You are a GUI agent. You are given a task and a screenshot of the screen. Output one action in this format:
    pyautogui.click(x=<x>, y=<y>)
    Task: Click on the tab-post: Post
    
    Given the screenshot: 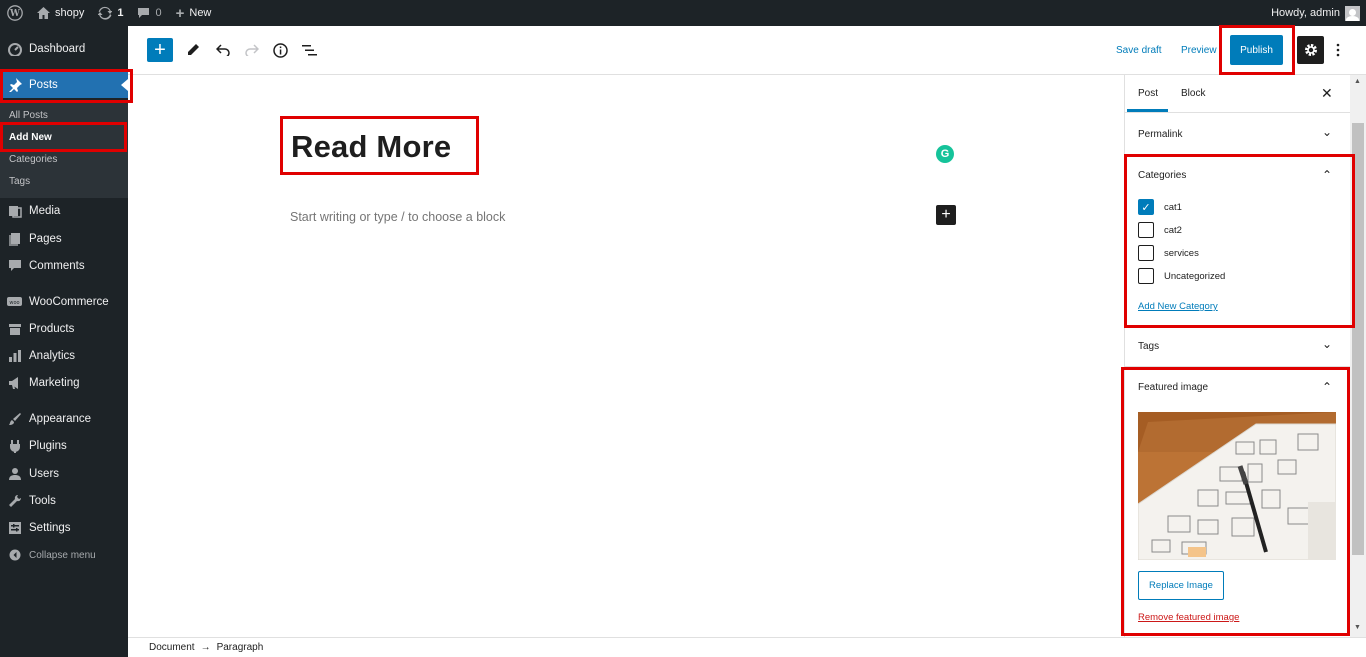 What is the action you would take?
    pyautogui.click(x=1148, y=93)
    